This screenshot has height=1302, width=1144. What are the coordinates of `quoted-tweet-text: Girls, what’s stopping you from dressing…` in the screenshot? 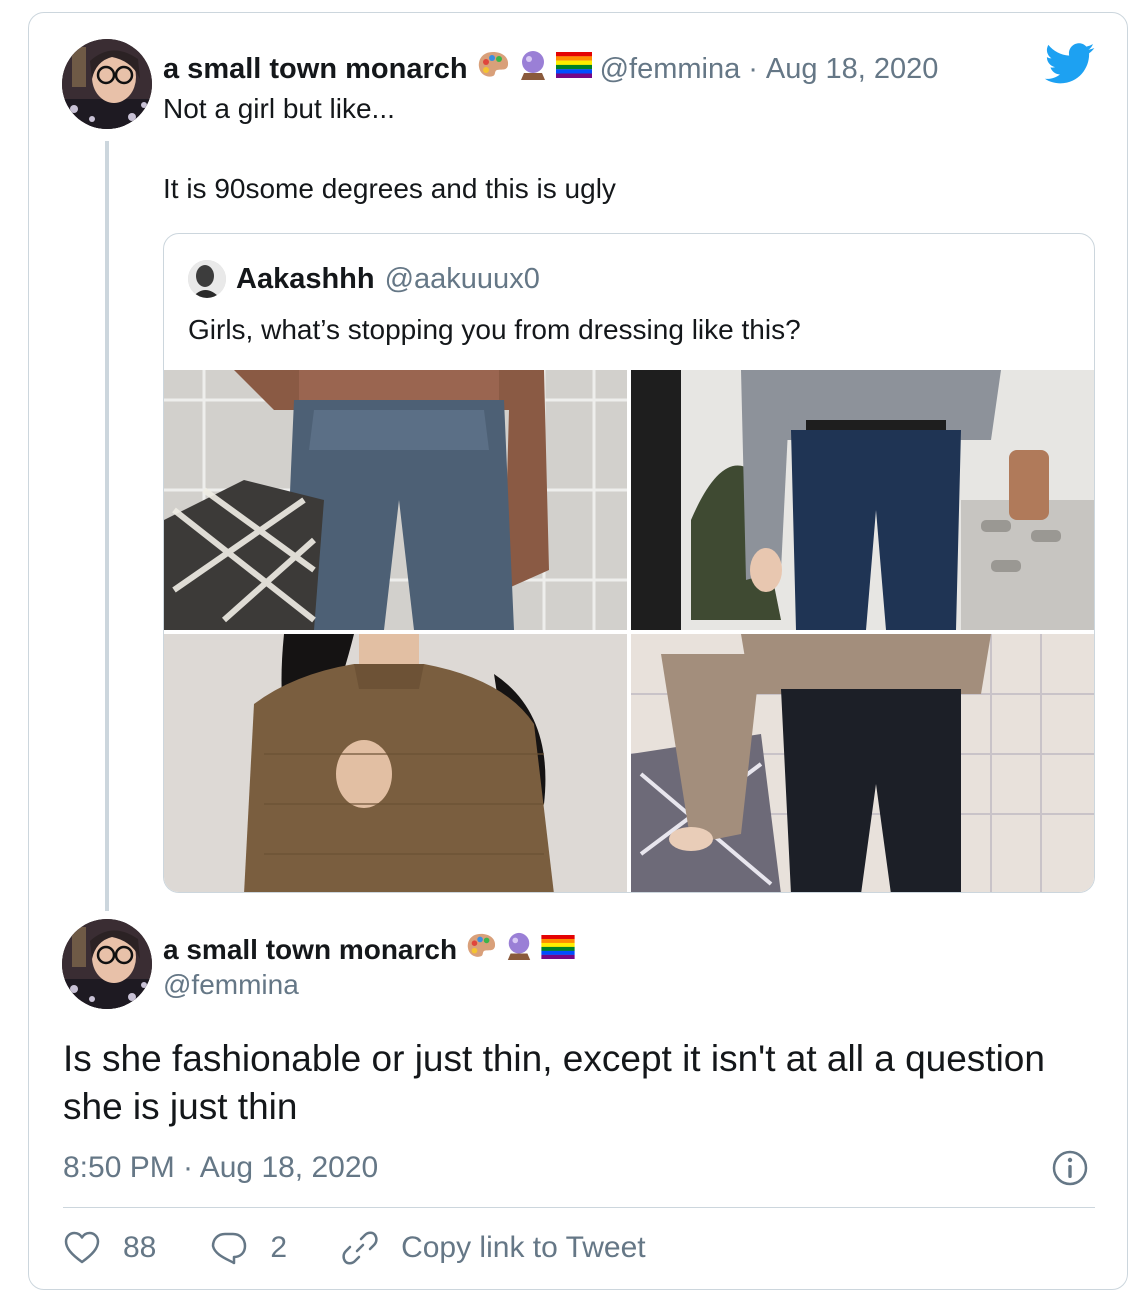 It's located at (494, 329).